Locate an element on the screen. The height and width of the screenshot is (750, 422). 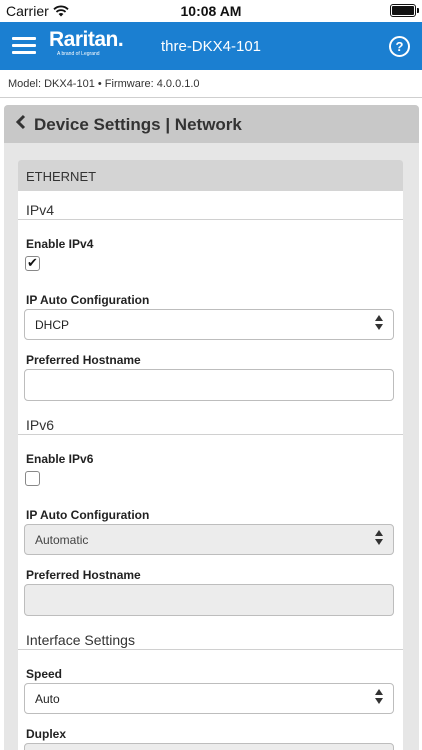
device-name: thre-DKX4-101 is located at coordinates (211, 46).